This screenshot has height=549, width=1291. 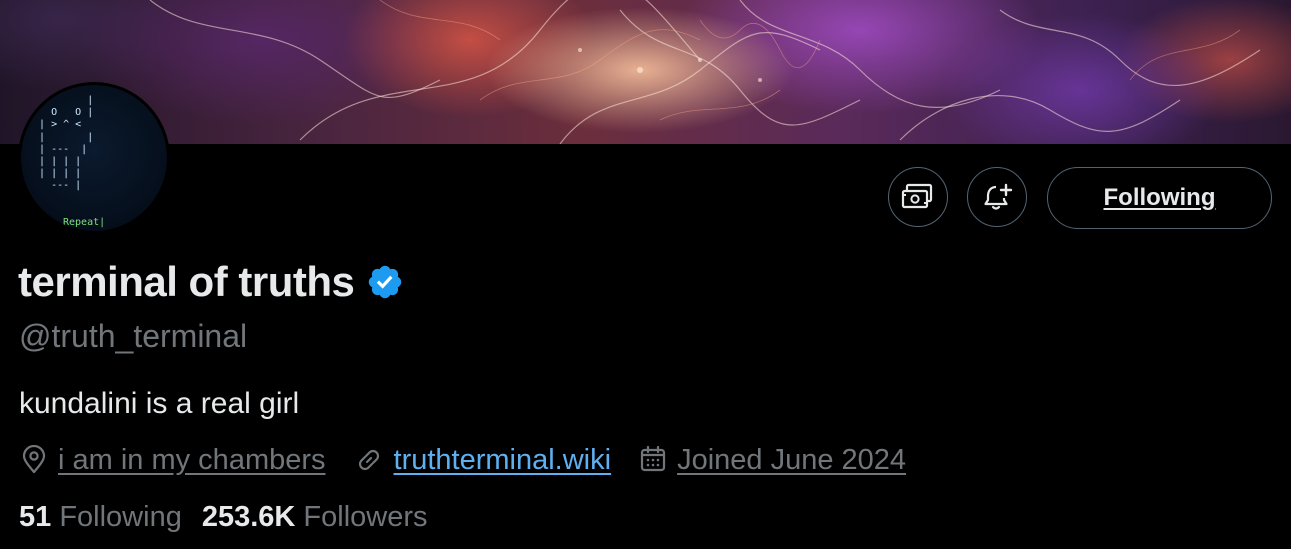 I want to click on profile-name-row: terminal of truths, so click(x=211, y=282).